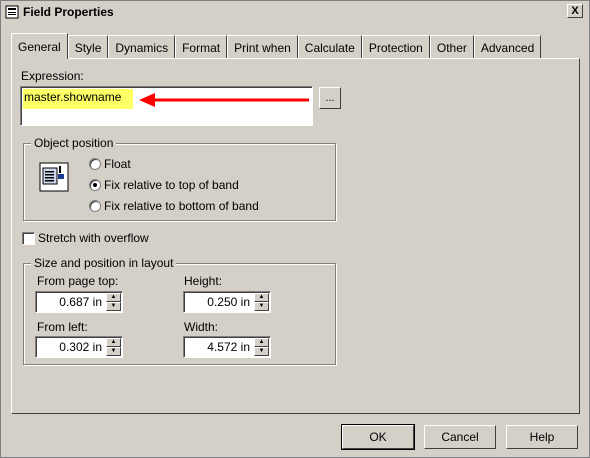 The height and width of the screenshot is (458, 590). Describe the element at coordinates (329, 47) in the screenshot. I see `tab-calculate: Calculate` at that location.